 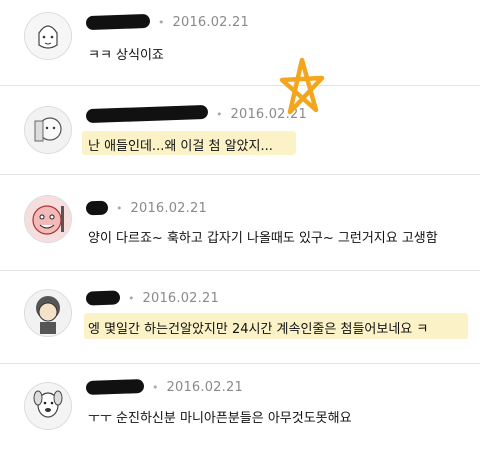 What do you see at coordinates (263, 238) in the screenshot?
I see `comment-text: 양이 다르죠~ 훅하고 갑자기 나올때도 있구~ 그런거지요 고생함` at bounding box center [263, 238].